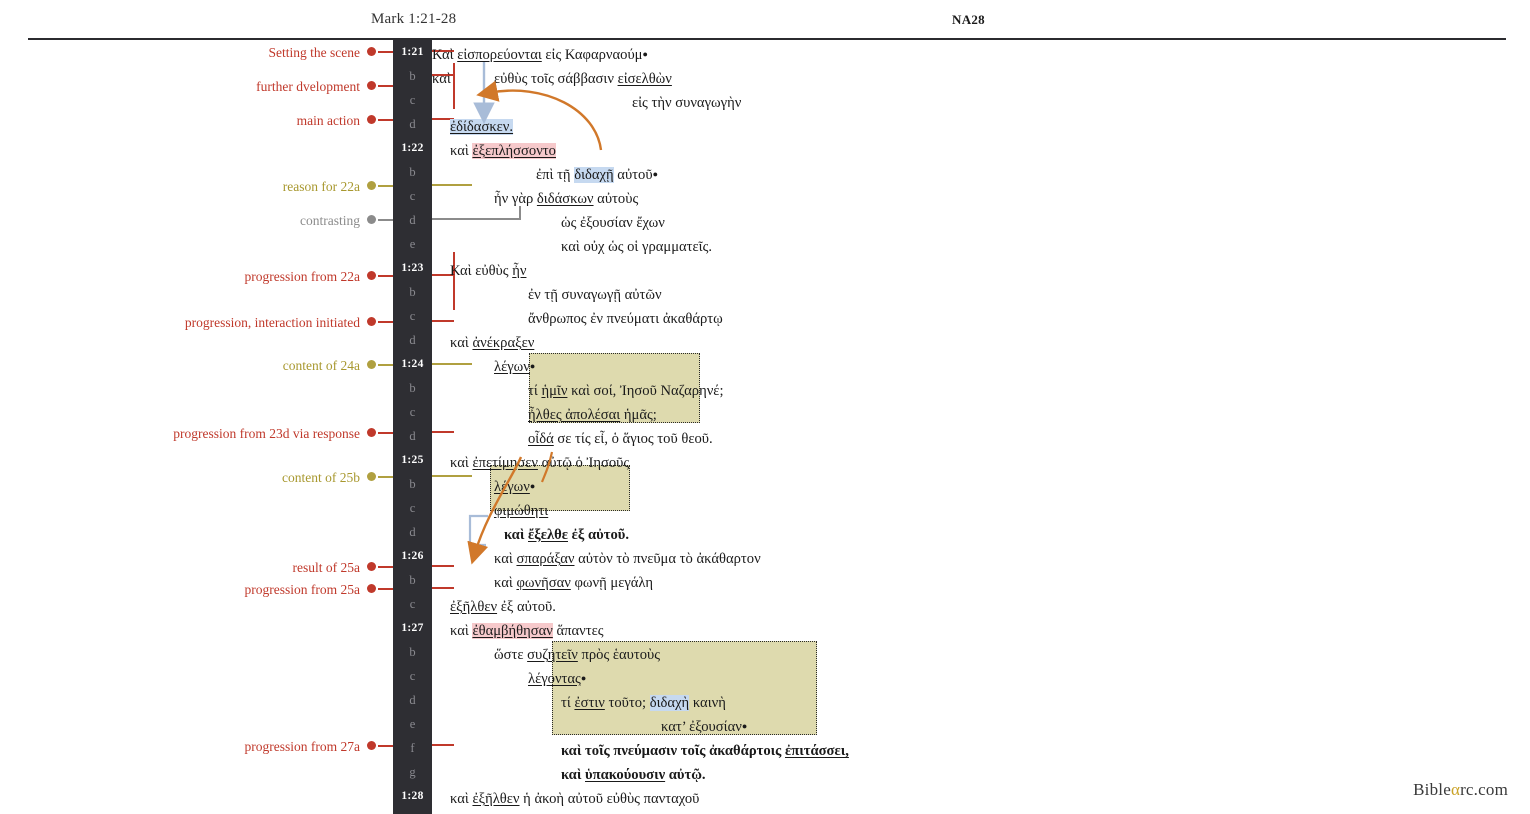 This screenshot has width=1530, height=814. Describe the element at coordinates (488, 271) in the screenshot. I see `scripture-line: Καὶ εὐθὺς ἦν` at that location.